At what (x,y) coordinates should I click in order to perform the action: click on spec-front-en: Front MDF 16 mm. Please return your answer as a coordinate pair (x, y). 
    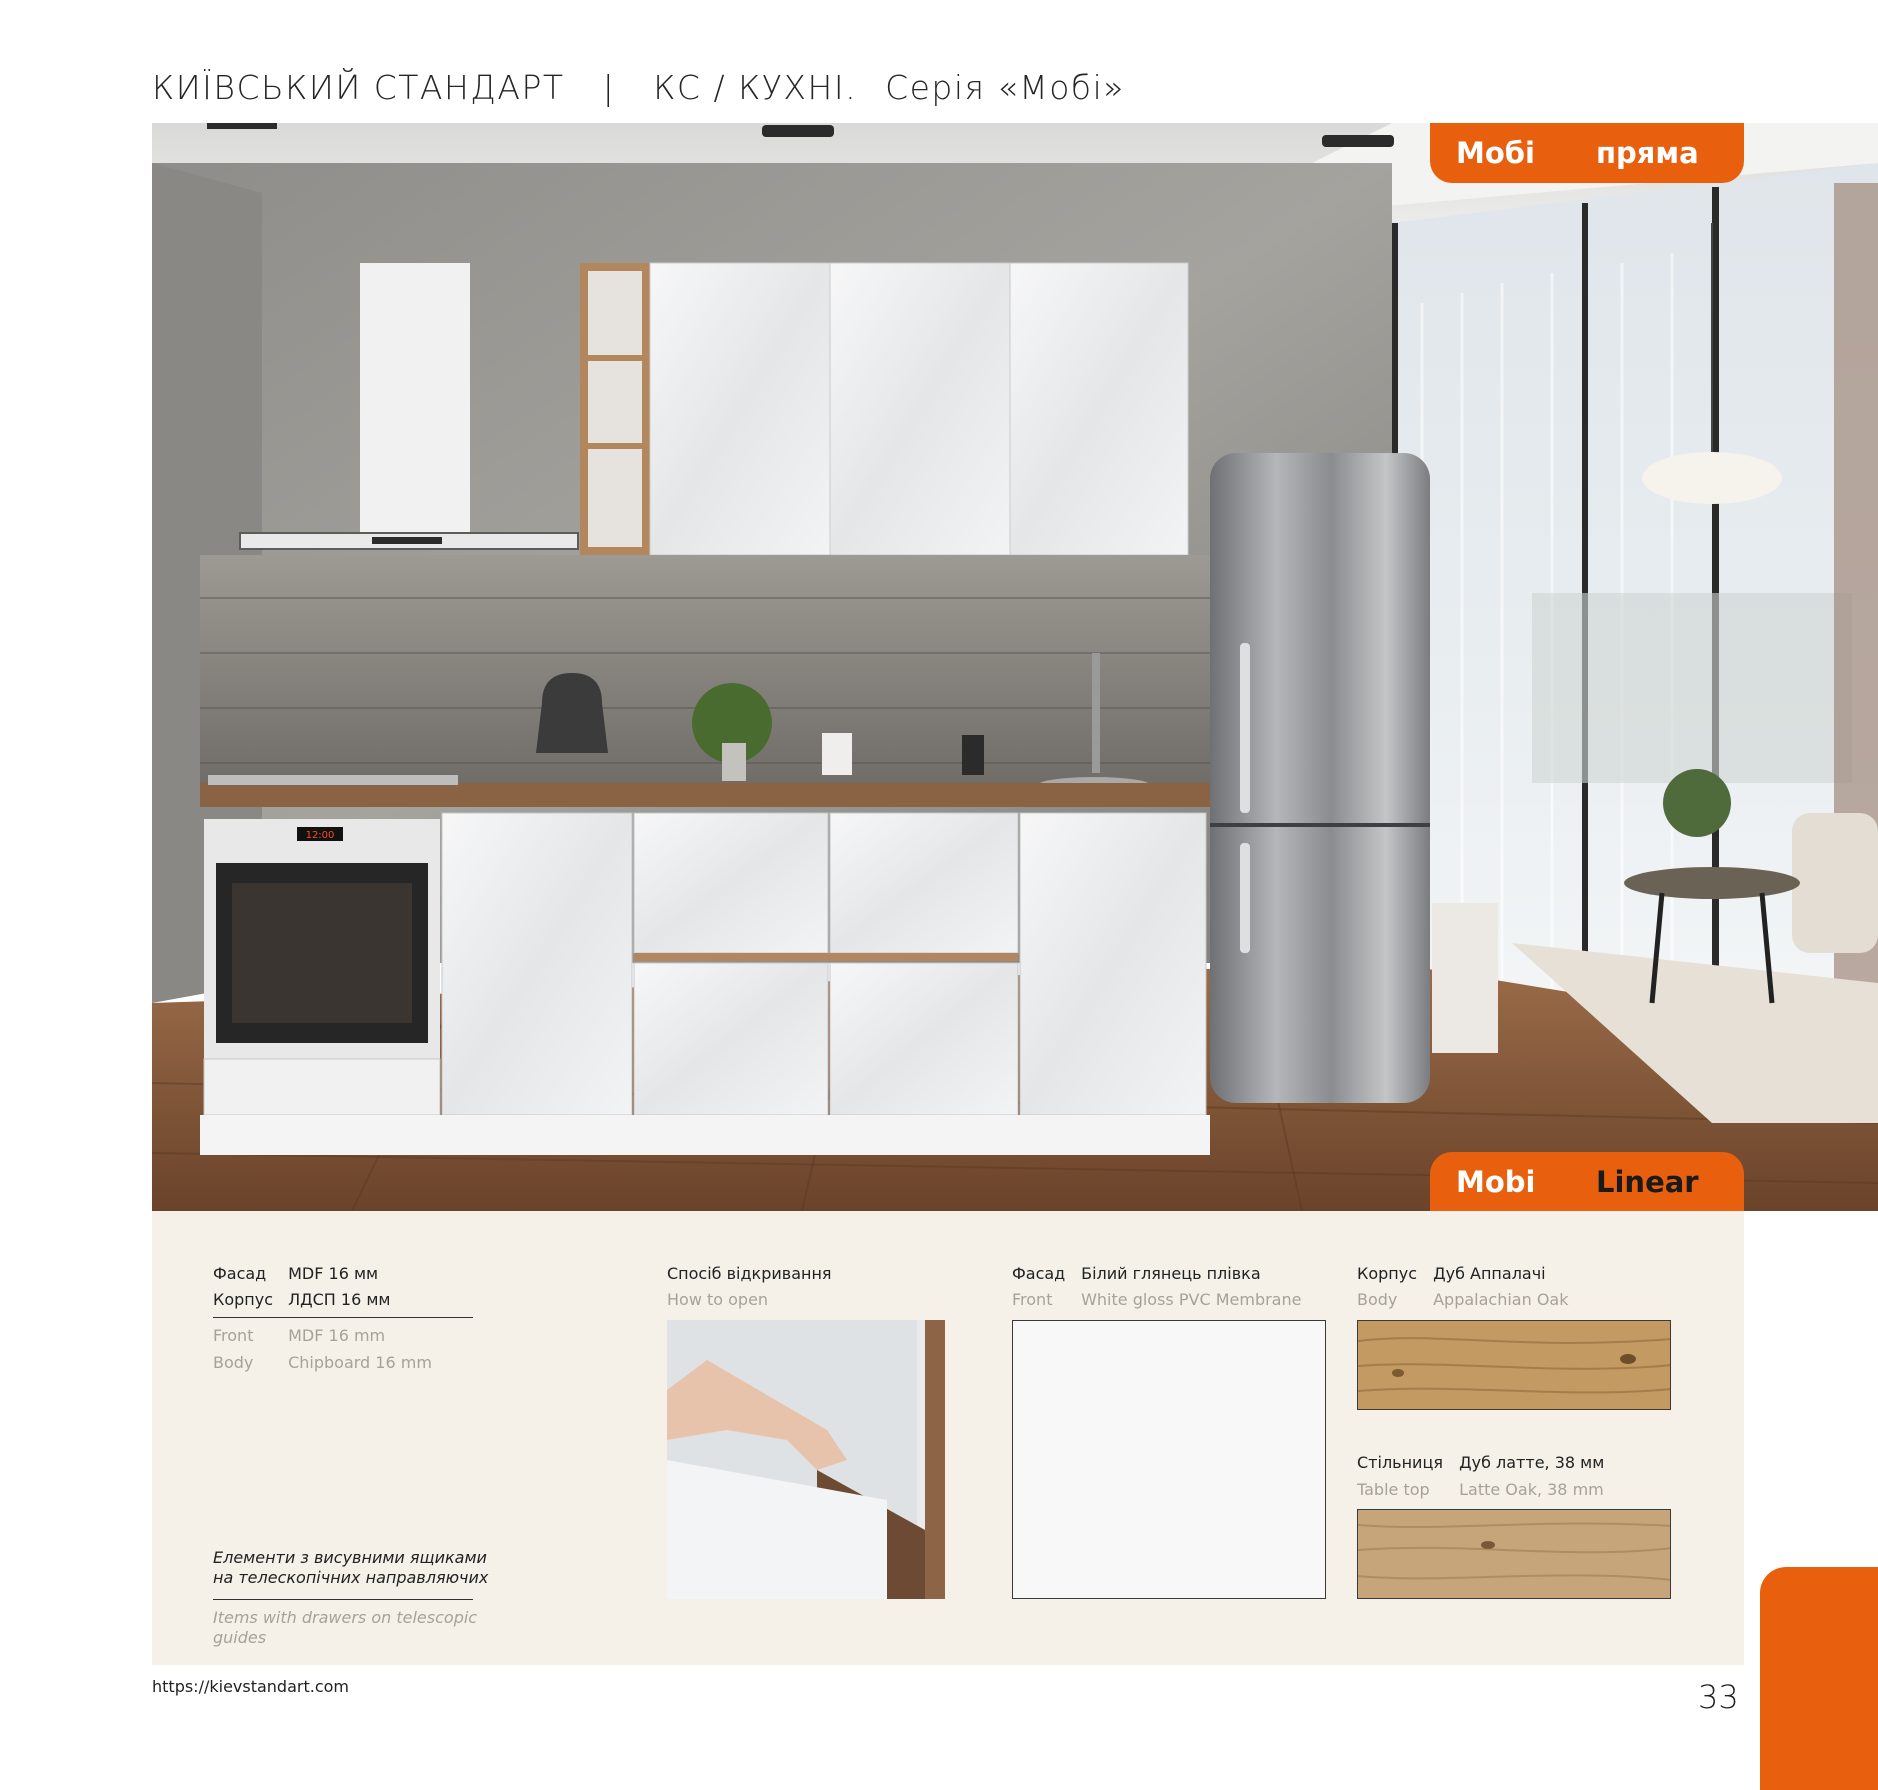
    Looking at the image, I should click on (299, 1336).